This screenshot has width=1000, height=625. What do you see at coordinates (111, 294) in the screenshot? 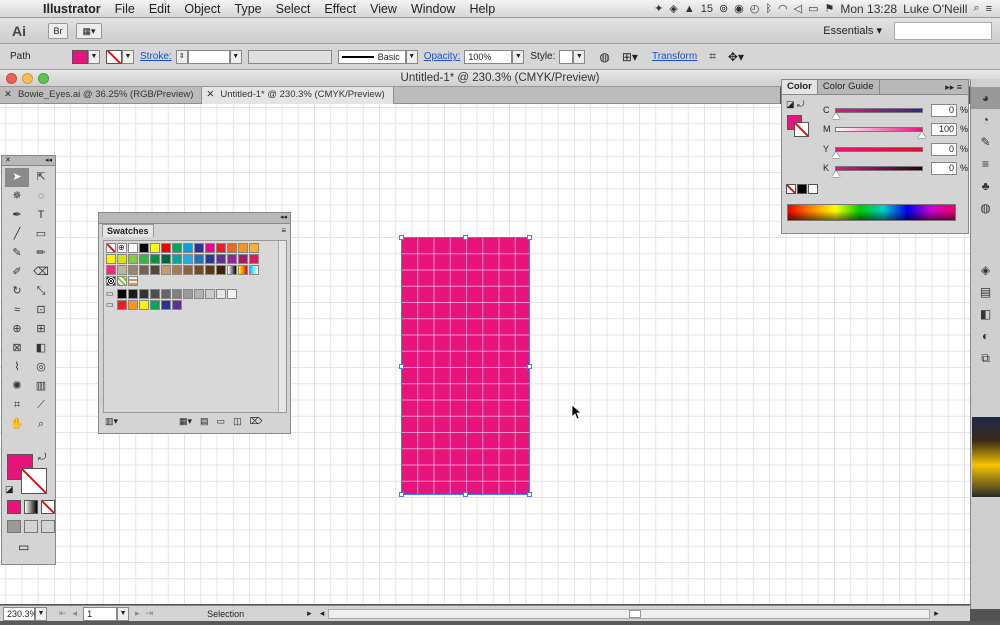
I see `swatch: ▭` at bounding box center [111, 294].